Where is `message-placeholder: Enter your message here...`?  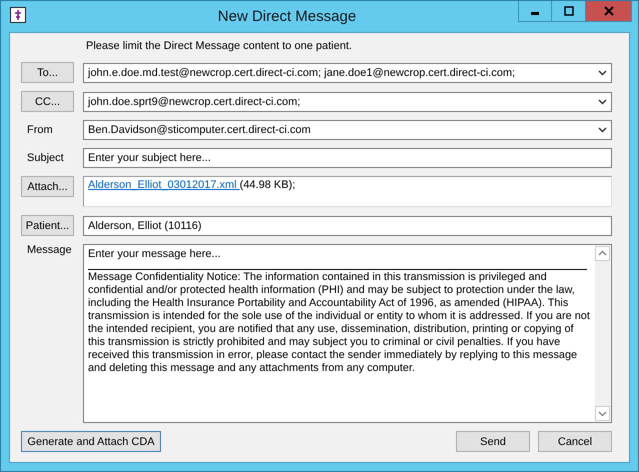 message-placeholder: Enter your message here... is located at coordinates (155, 254).